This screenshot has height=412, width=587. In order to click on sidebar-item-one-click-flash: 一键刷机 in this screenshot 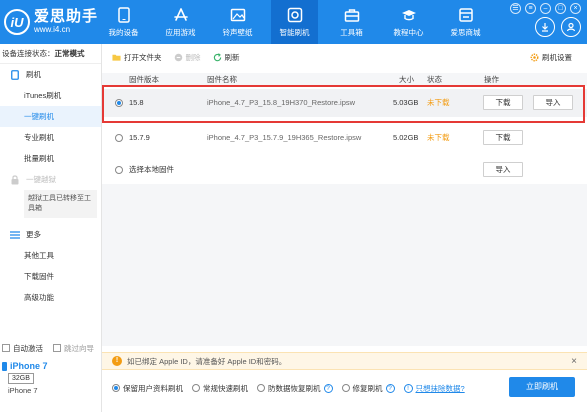, I will do `click(50, 116)`.